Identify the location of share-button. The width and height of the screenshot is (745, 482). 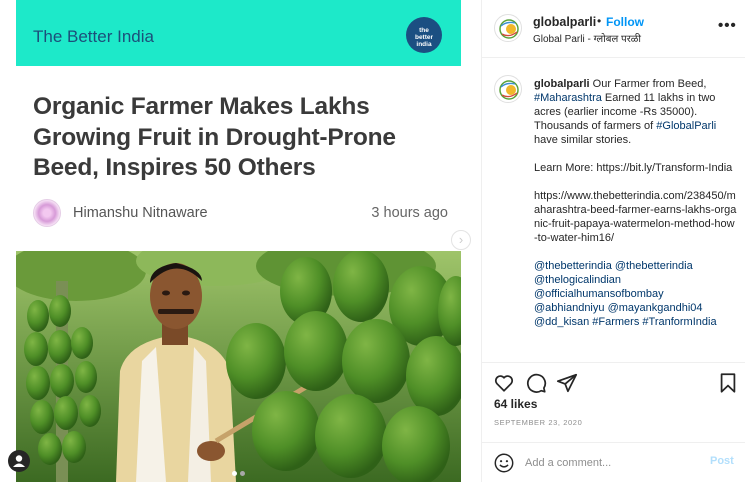
(567, 383).